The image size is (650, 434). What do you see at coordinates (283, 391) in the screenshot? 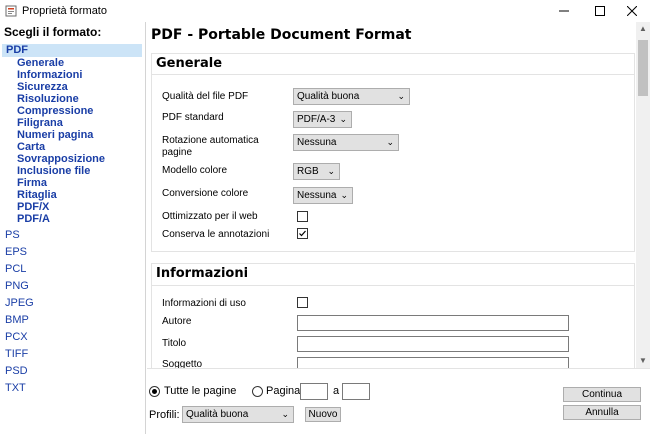
I see `page-label: Pagina` at bounding box center [283, 391].